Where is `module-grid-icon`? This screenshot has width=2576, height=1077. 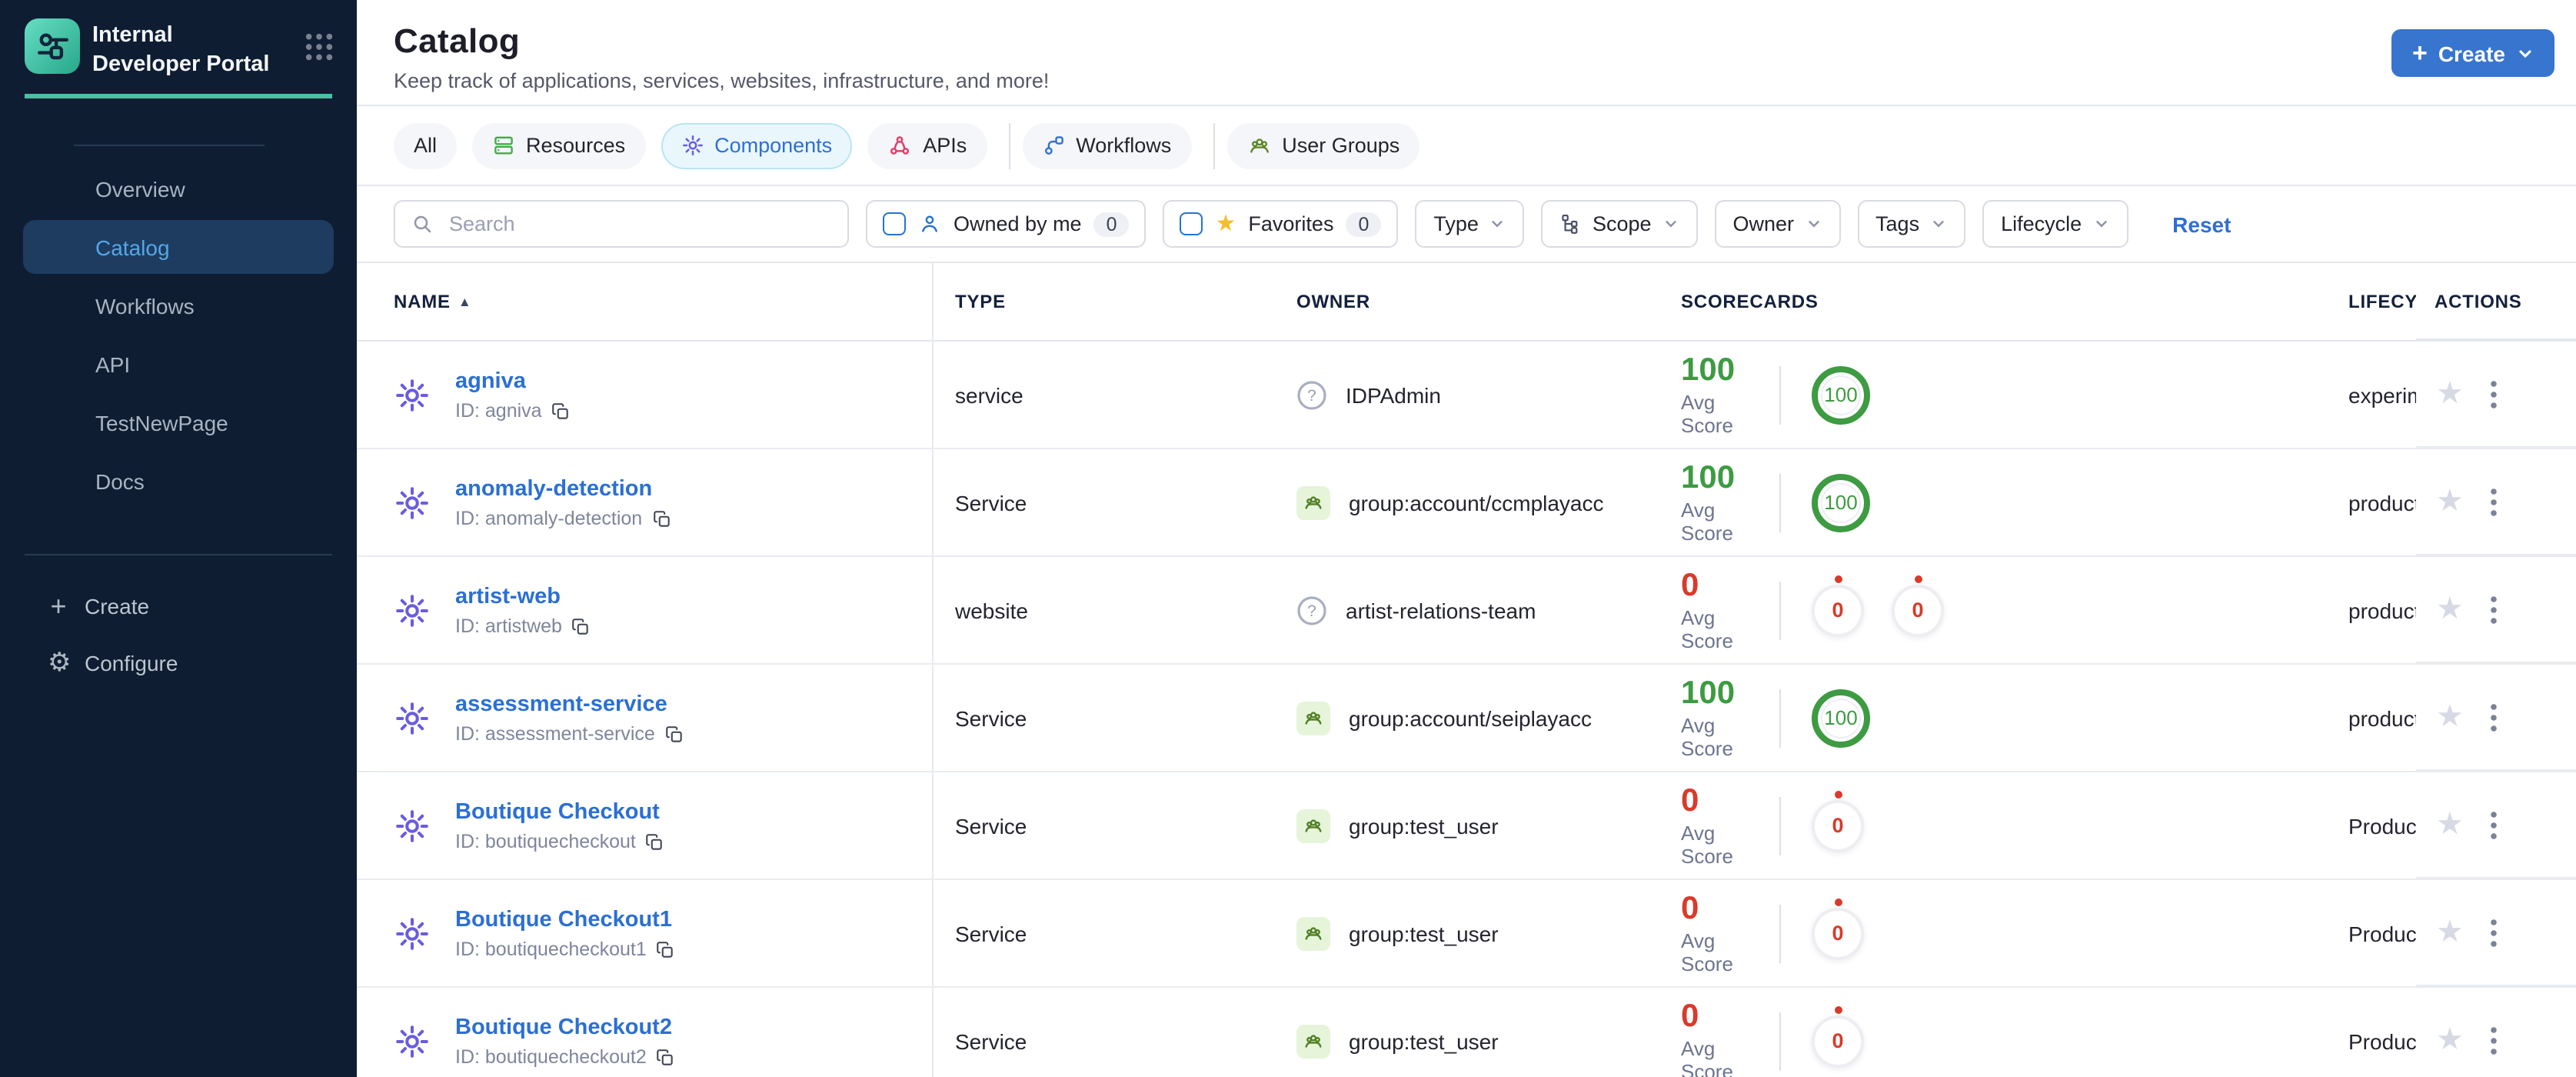 module-grid-icon is located at coordinates (319, 51).